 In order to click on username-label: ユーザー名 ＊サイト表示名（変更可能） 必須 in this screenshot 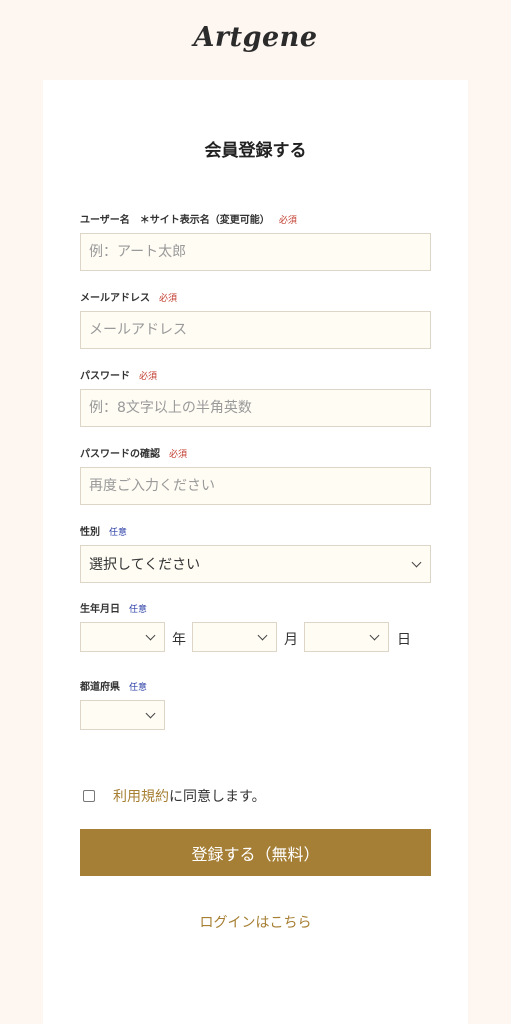, I will do `click(188, 218)`.